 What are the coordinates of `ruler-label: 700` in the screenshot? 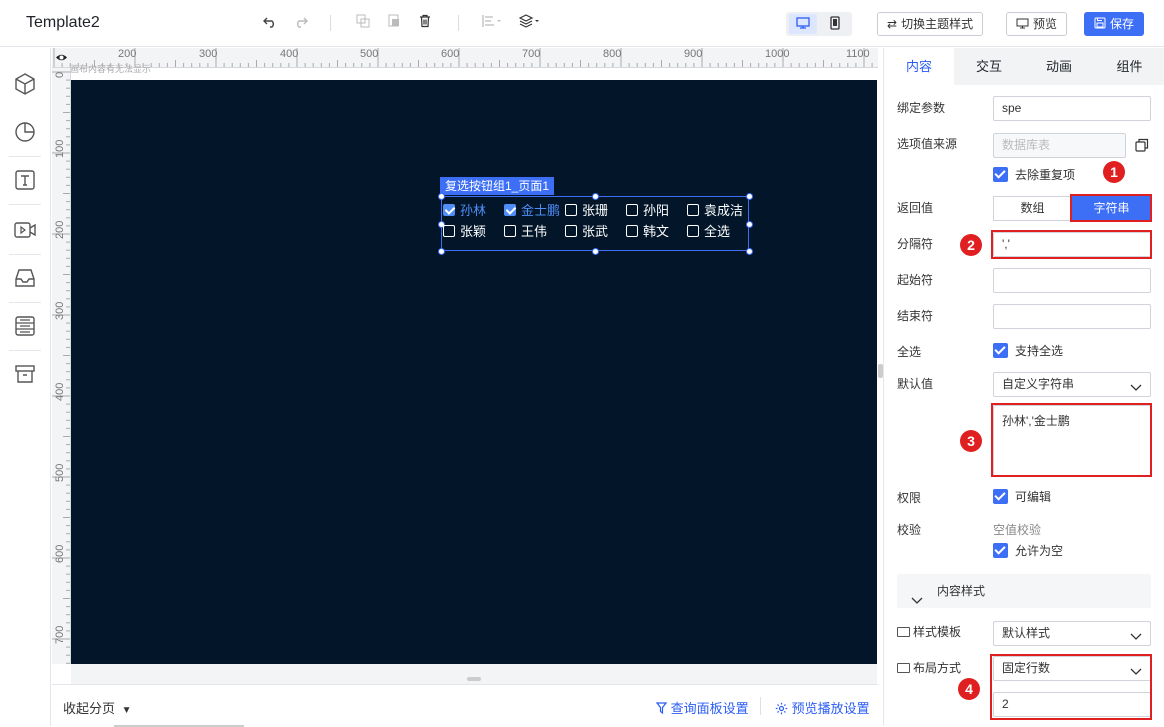 It's located at (531, 54).